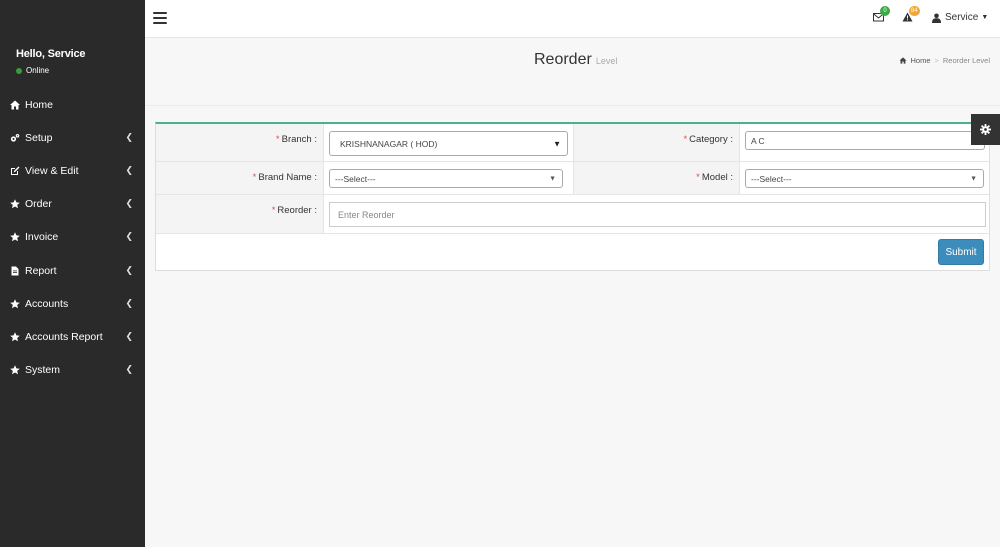 The height and width of the screenshot is (547, 1000). Describe the element at coordinates (41, 270) in the screenshot. I see `sidebar-item-label: Report` at that location.